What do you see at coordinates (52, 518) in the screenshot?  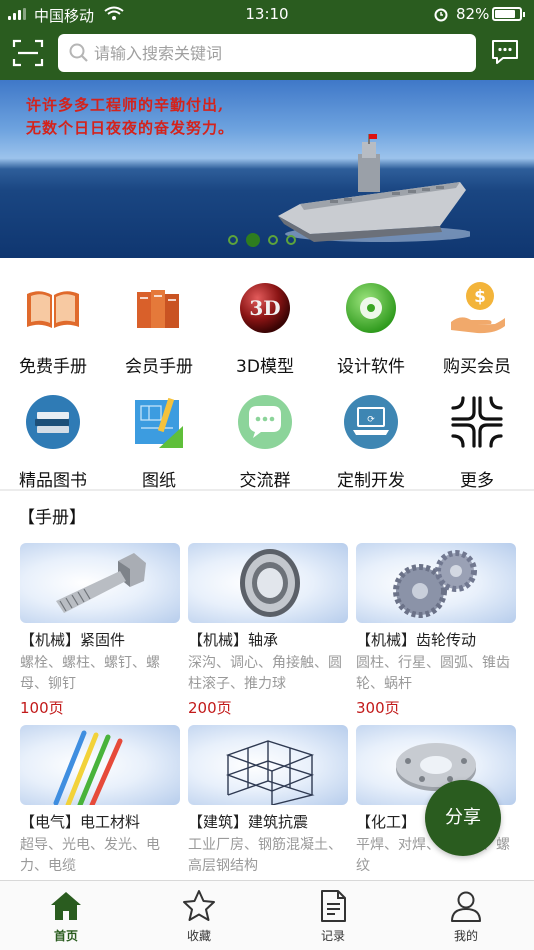 I see `section-title-manuals: 【手册】` at bounding box center [52, 518].